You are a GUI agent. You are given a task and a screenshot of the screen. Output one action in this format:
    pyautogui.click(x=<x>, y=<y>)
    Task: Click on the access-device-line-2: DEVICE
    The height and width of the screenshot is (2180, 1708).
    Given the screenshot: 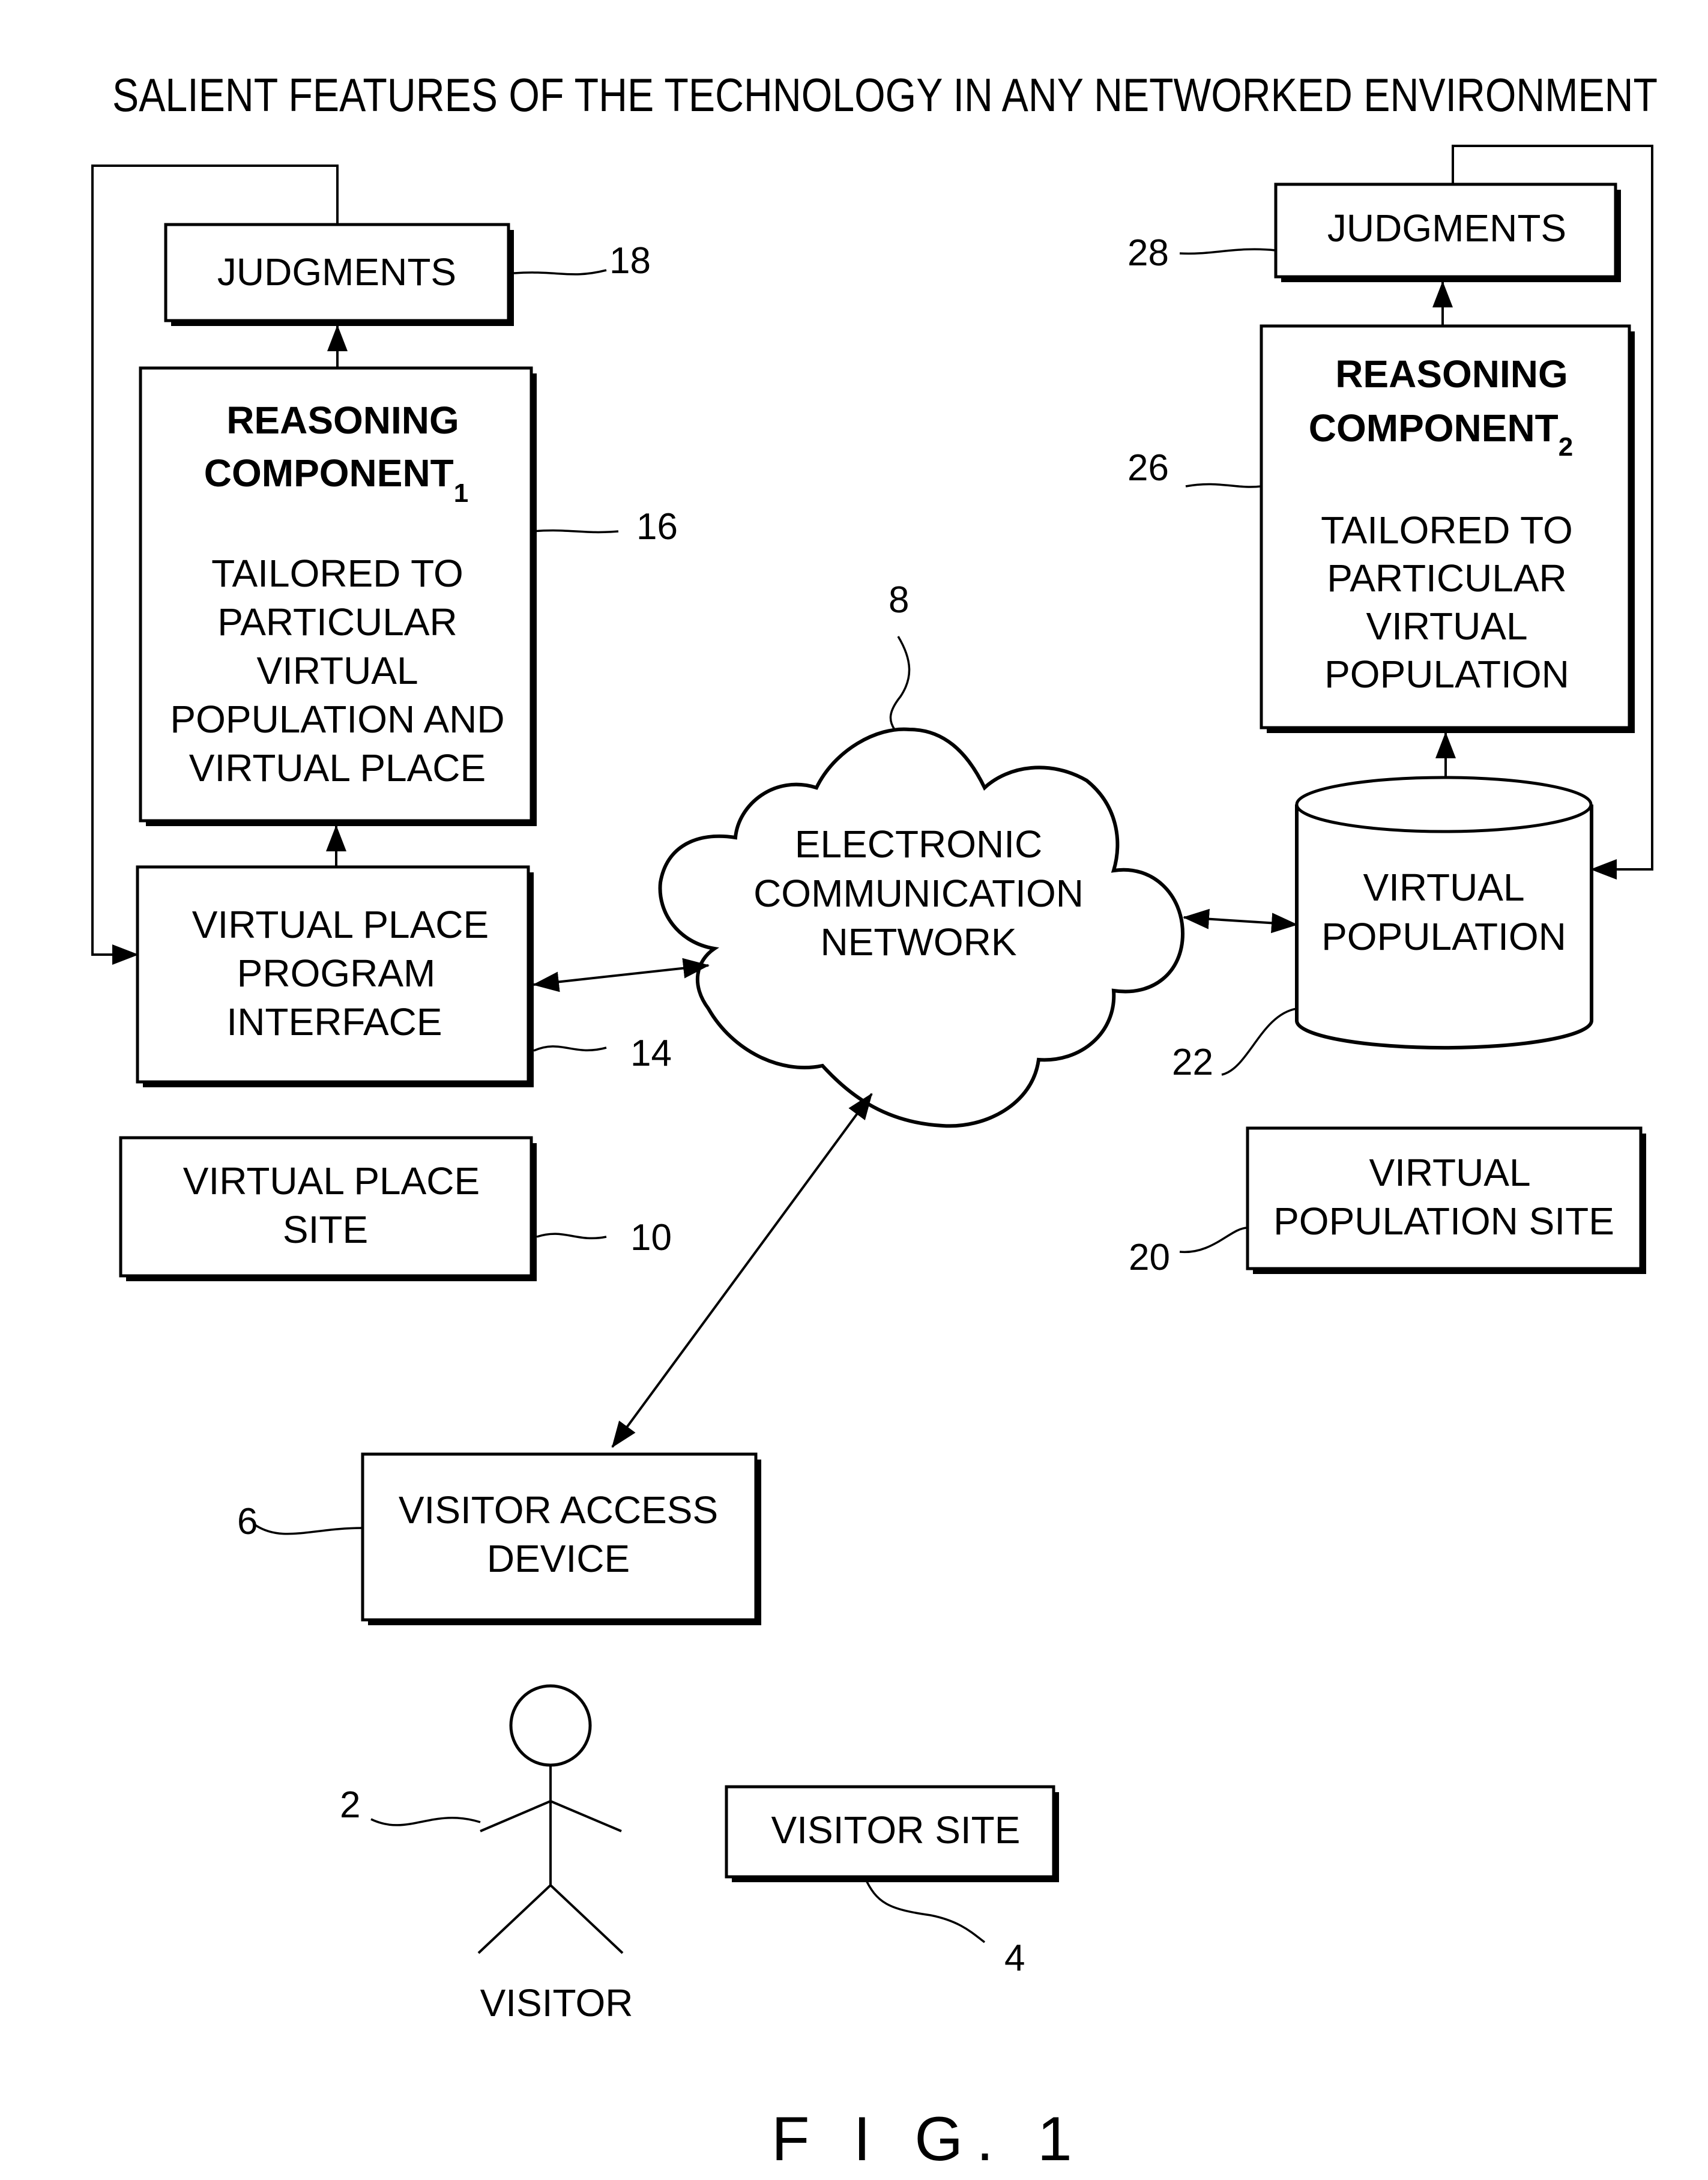 What is the action you would take?
    pyautogui.click(x=558, y=1559)
    